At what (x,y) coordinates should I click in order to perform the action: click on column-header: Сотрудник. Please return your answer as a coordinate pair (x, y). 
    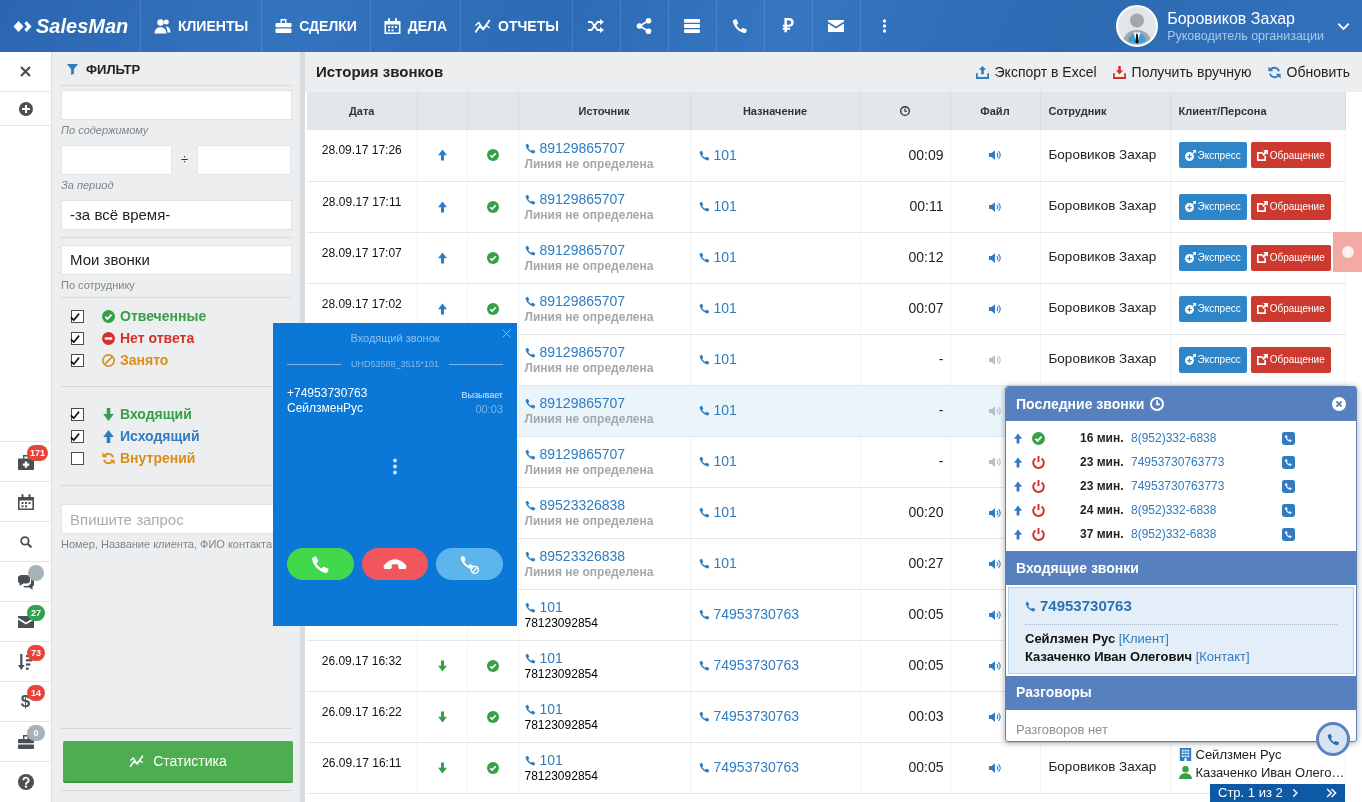
    Looking at the image, I should click on (1105, 111).